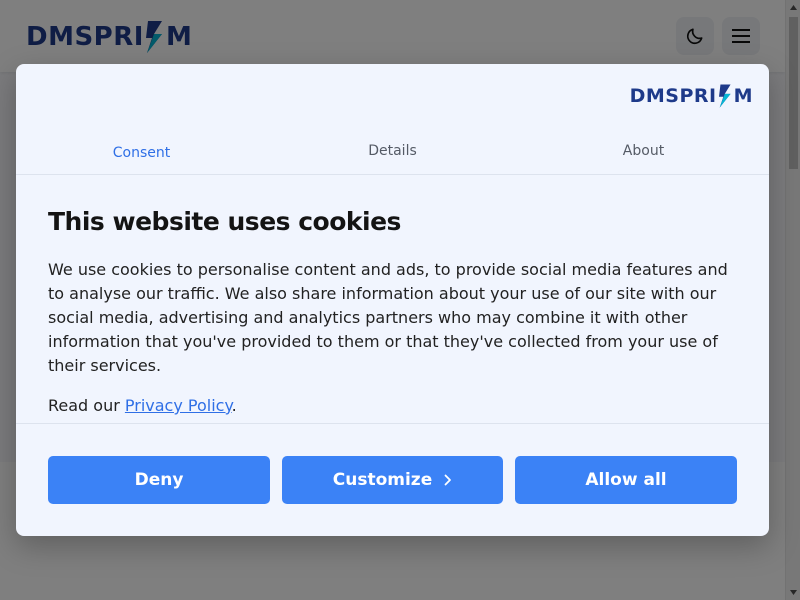 This screenshot has height=600, width=800. I want to click on allow-all-button-label: Allow all, so click(626, 480).